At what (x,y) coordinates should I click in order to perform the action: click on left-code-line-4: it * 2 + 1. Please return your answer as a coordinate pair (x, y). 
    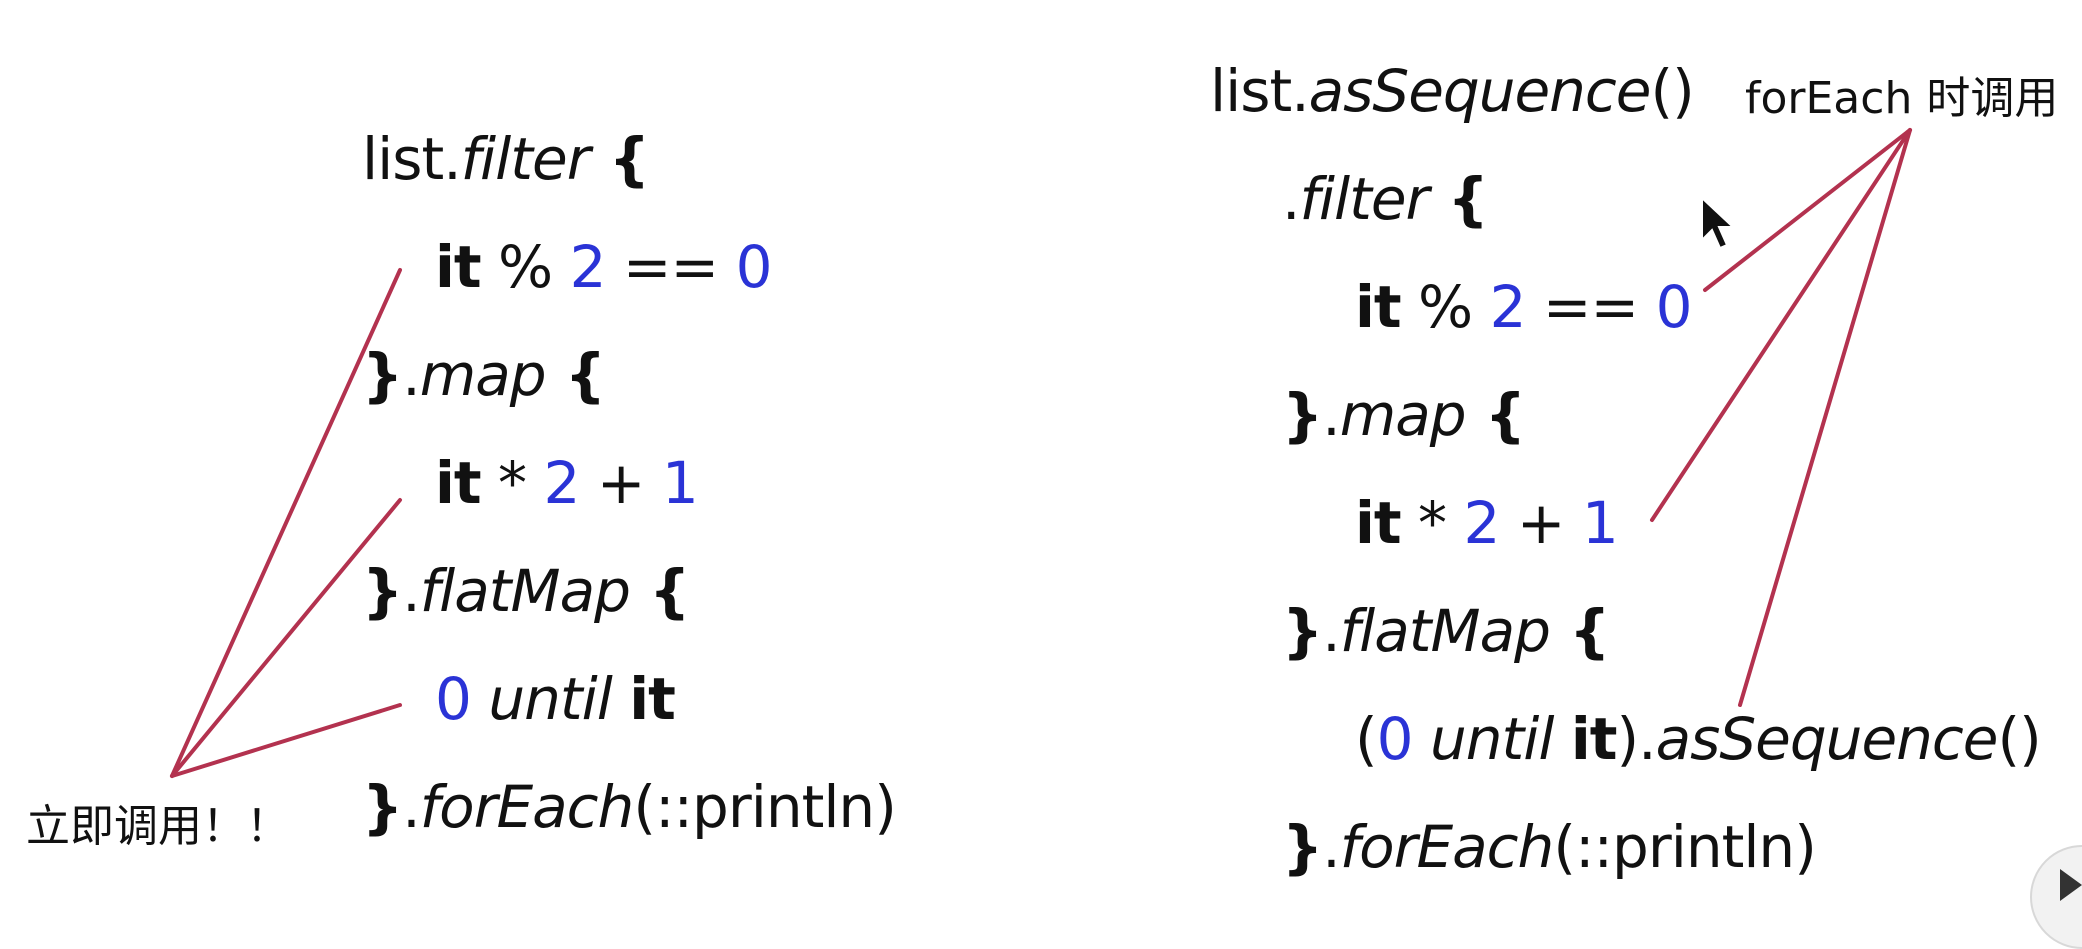
    Looking at the image, I should click on (567, 483).